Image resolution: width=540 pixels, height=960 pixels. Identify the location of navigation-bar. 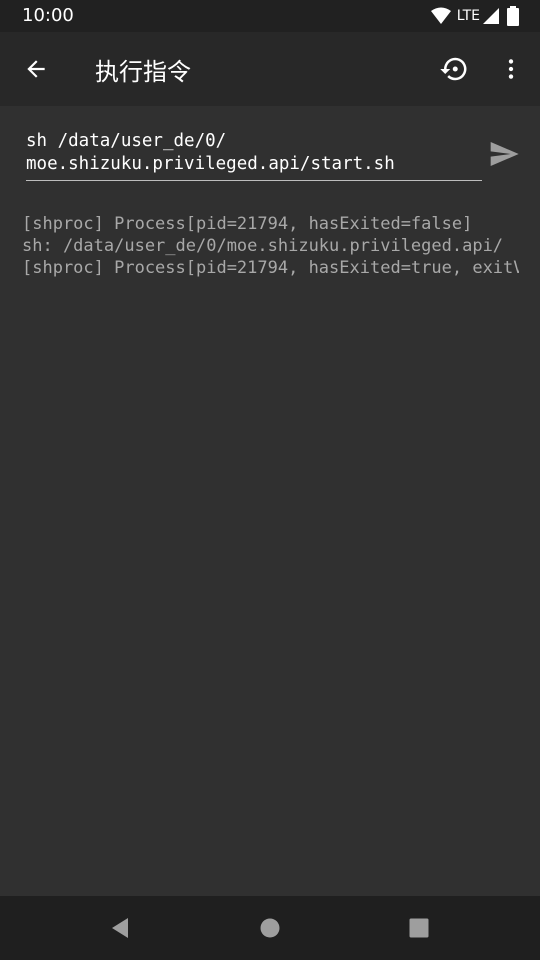
(270, 928).